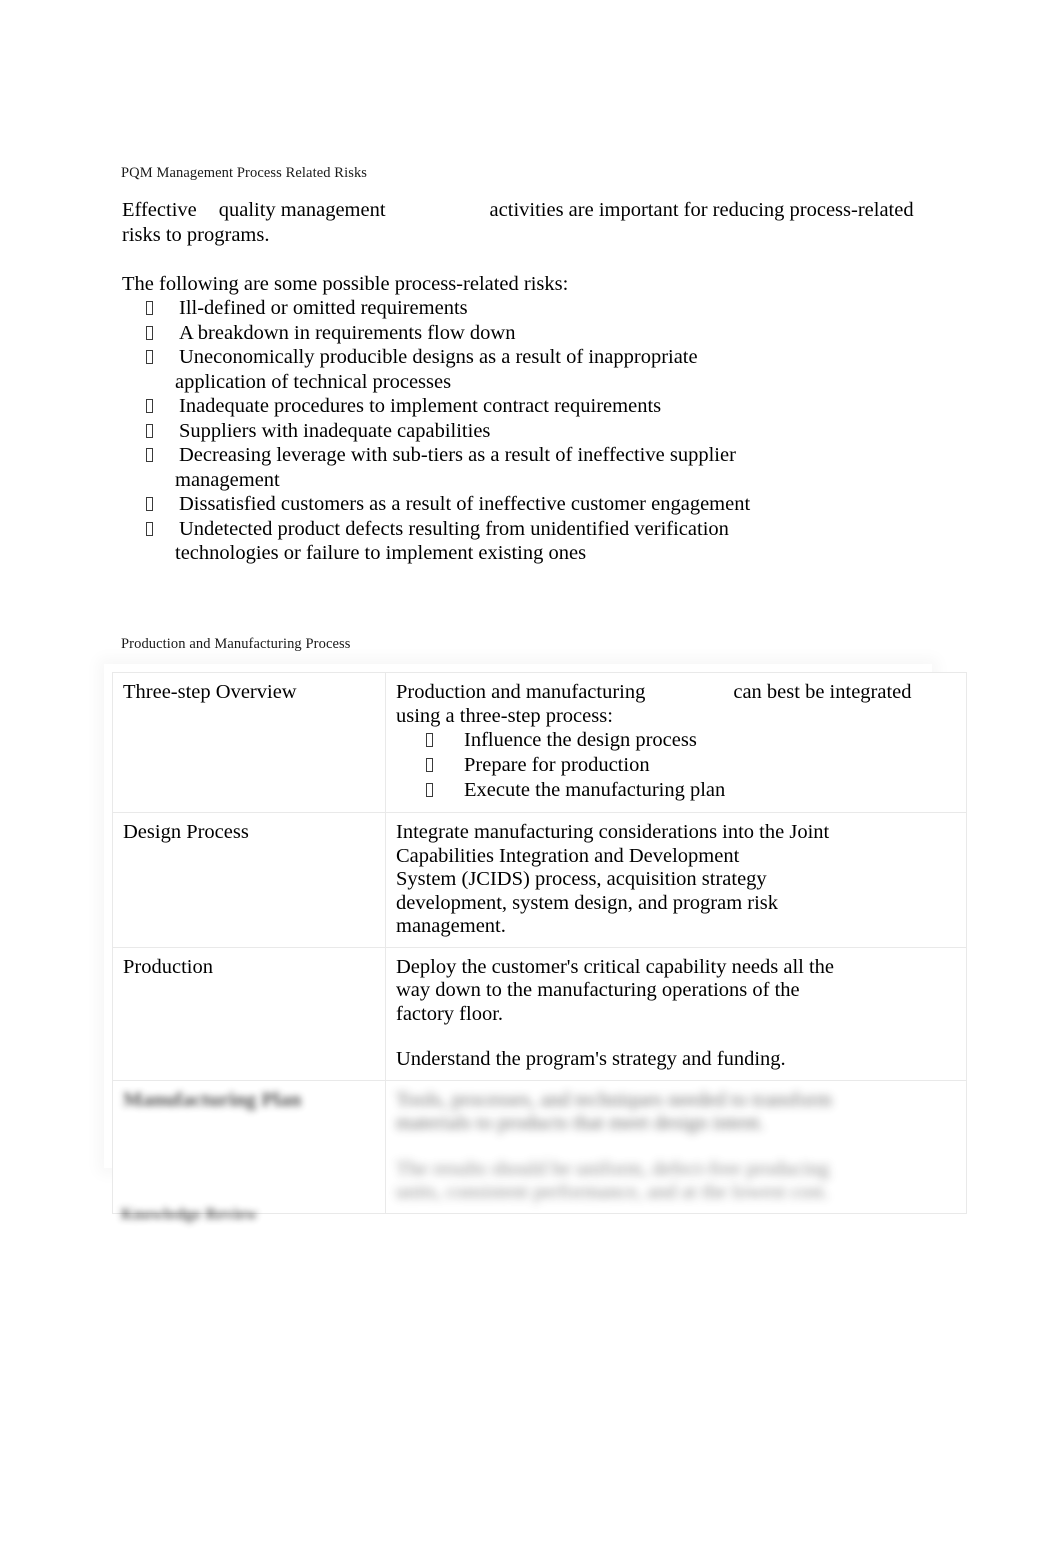 The image size is (1062, 1561). Describe the element at coordinates (450, 1013) in the screenshot. I see `row-body-line: factory floor.` at that location.